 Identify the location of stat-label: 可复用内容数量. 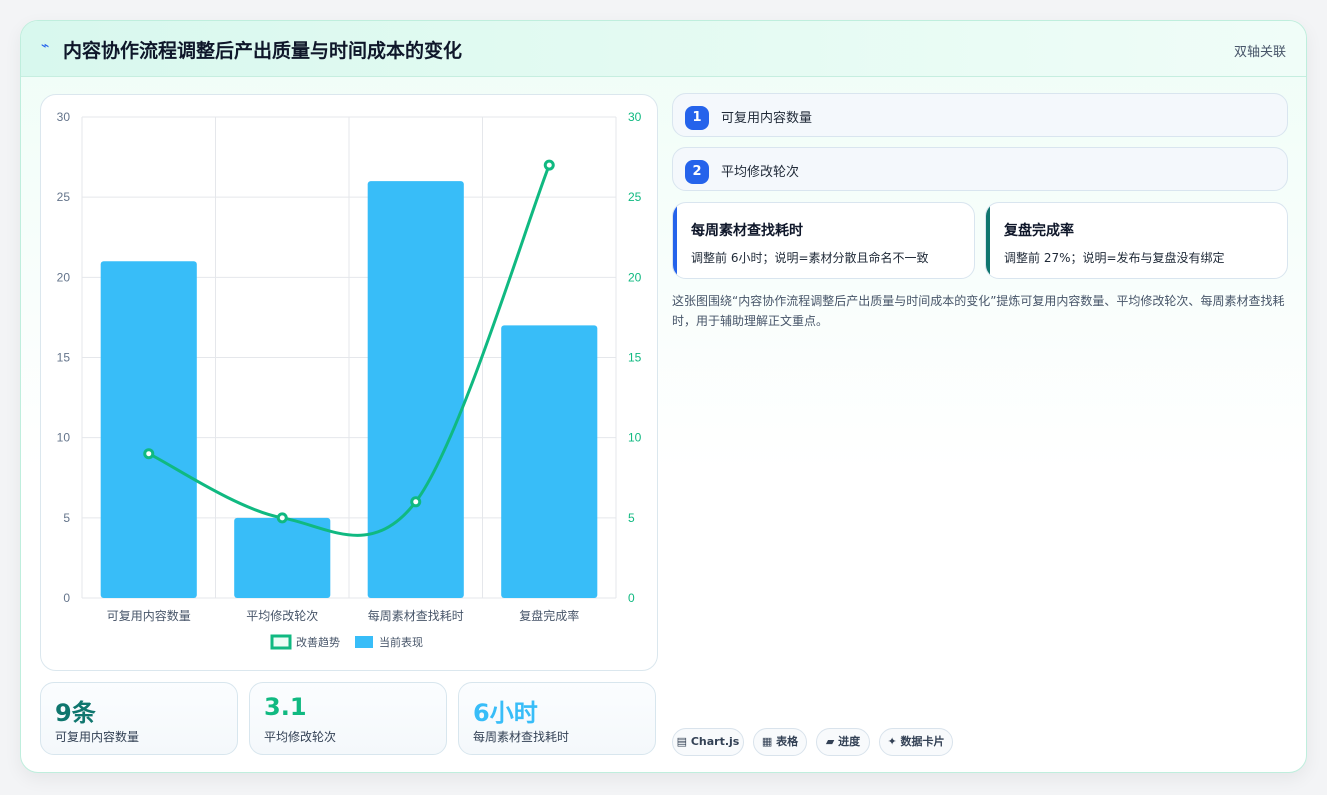
(97, 737).